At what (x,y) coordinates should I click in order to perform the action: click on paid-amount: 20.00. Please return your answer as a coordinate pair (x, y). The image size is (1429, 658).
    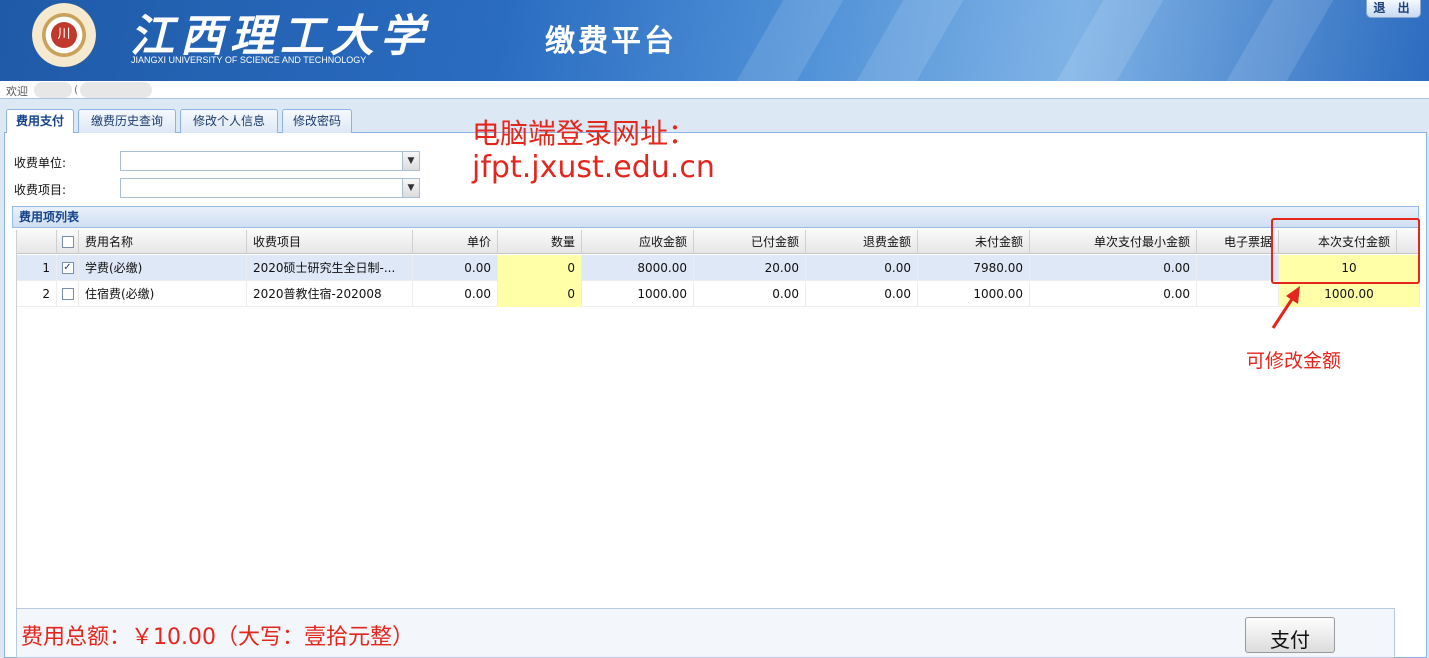
    Looking at the image, I should click on (750, 268).